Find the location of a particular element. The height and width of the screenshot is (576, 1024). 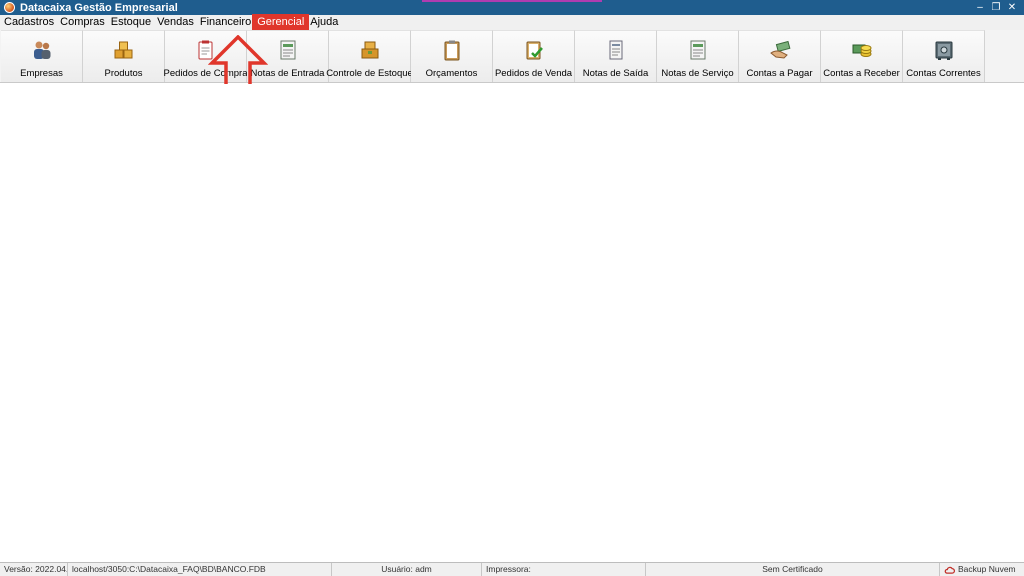

controle-estoque-label: Controle de Estoque is located at coordinates (369, 73).